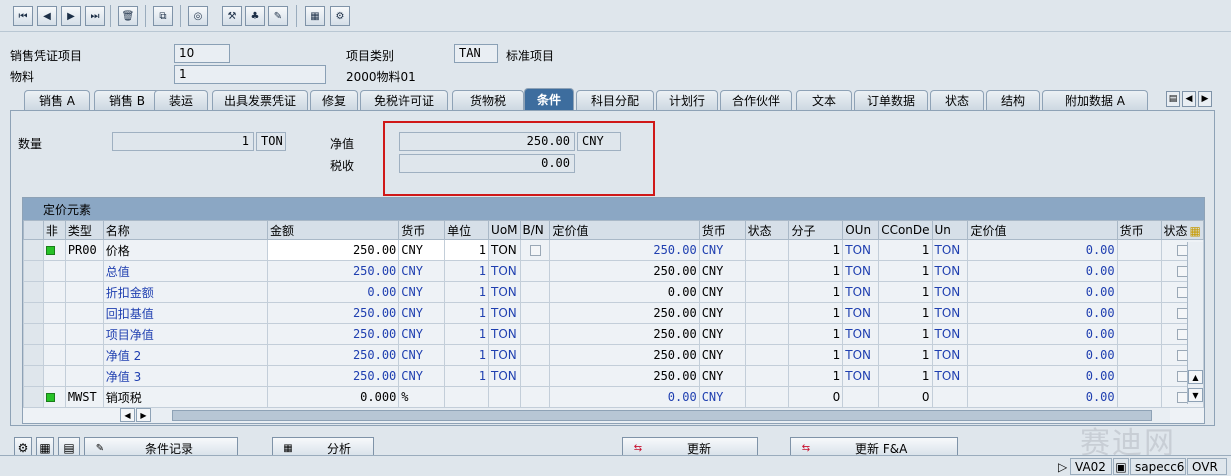  I want to click on table-row: 回扣基值 250.00 CNY 1 TON 250.00 CNY 1 TON 1 TON 0.00, so click(613, 313).